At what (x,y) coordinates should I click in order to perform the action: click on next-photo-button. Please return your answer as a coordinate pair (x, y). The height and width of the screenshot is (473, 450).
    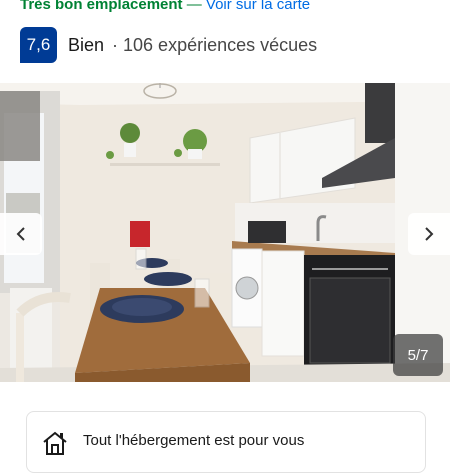
    Looking at the image, I should click on (429, 234).